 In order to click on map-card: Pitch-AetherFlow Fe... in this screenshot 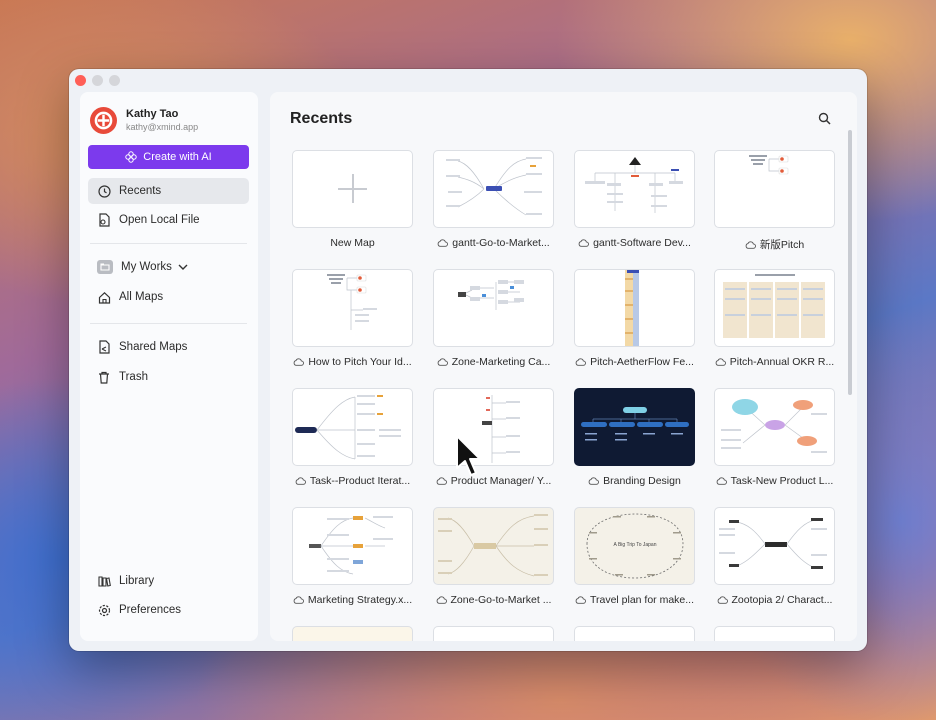, I will do `click(634, 318)`.